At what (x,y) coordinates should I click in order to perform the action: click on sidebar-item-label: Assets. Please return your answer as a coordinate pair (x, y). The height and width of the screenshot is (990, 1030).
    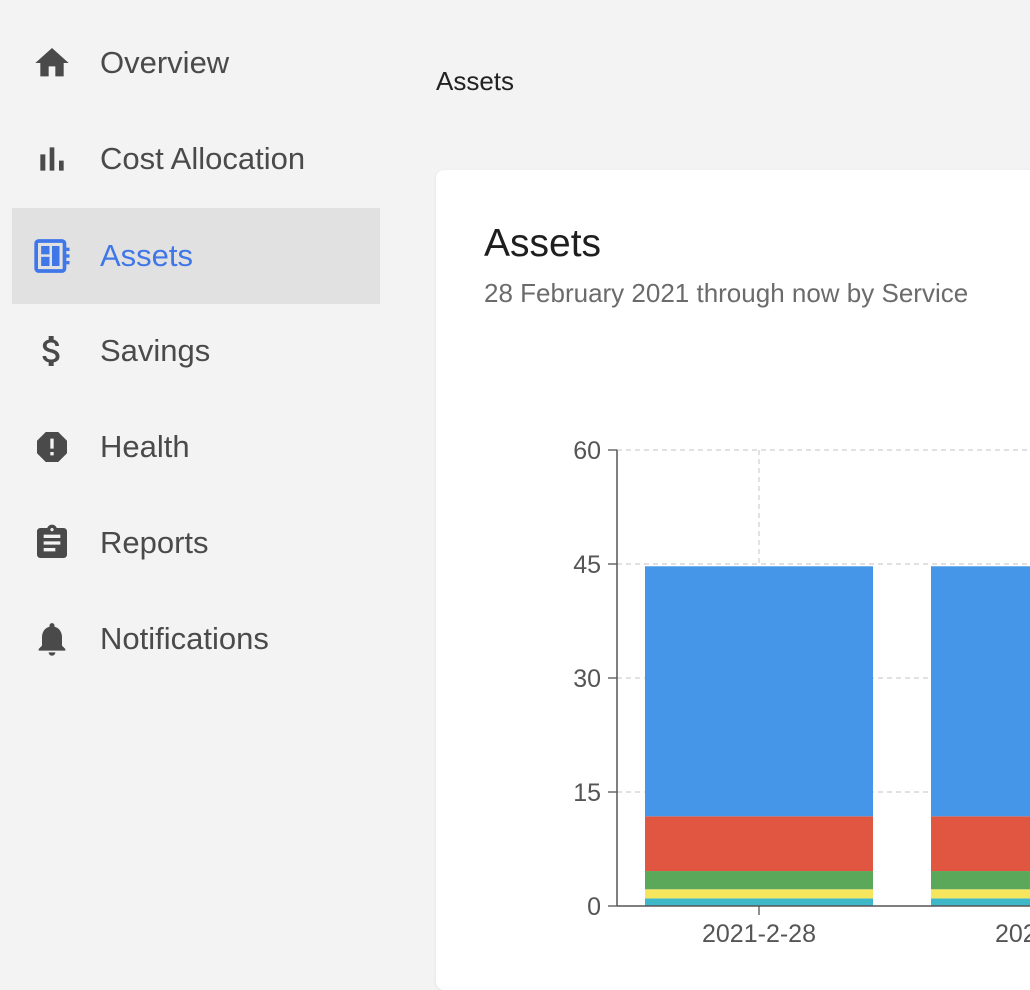
    Looking at the image, I should click on (147, 255).